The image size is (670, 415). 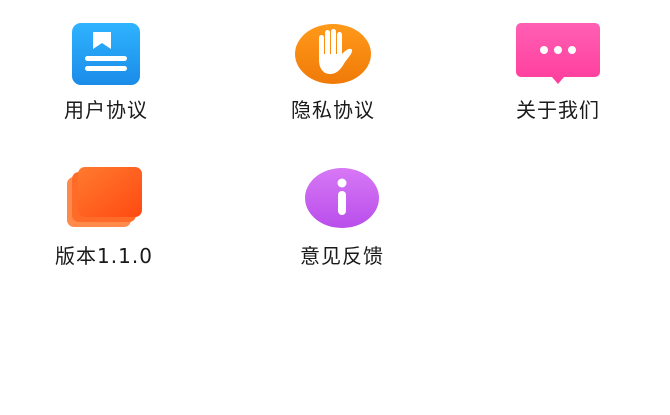 I want to click on menu-item-label: 版本1.1.0, so click(x=104, y=256).